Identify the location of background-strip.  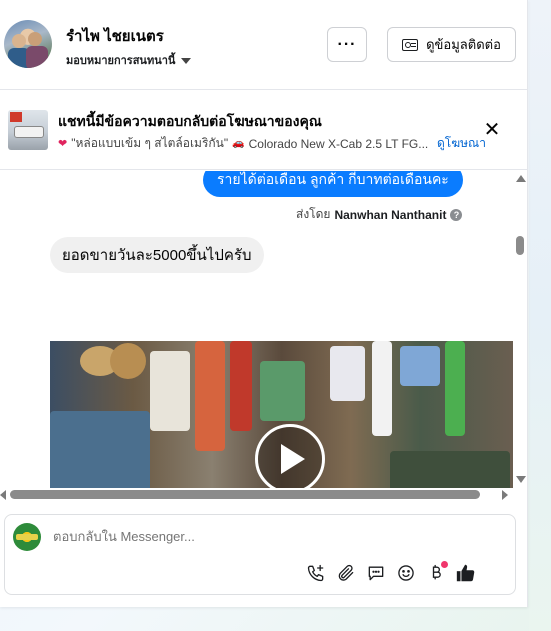
(540, 315).